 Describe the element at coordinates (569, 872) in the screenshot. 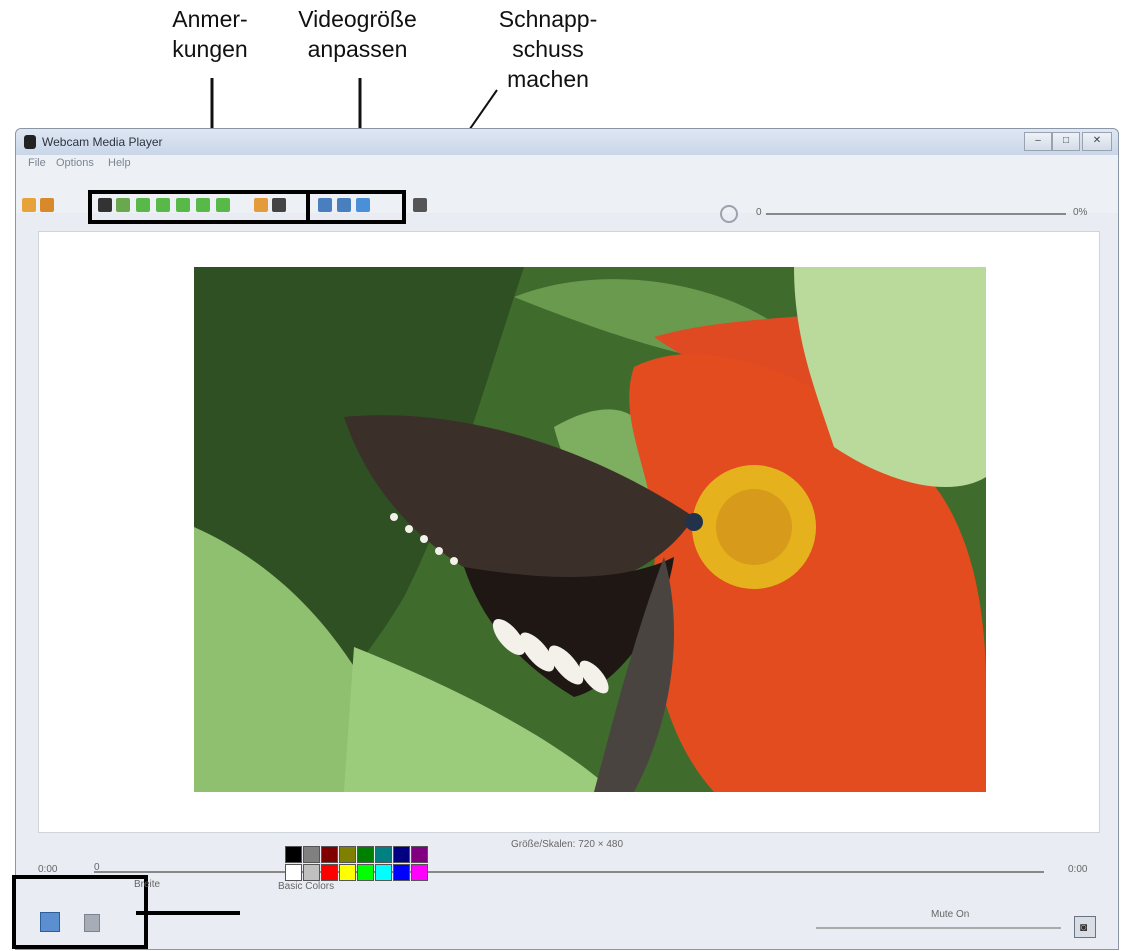

I see `seek-slider` at that location.